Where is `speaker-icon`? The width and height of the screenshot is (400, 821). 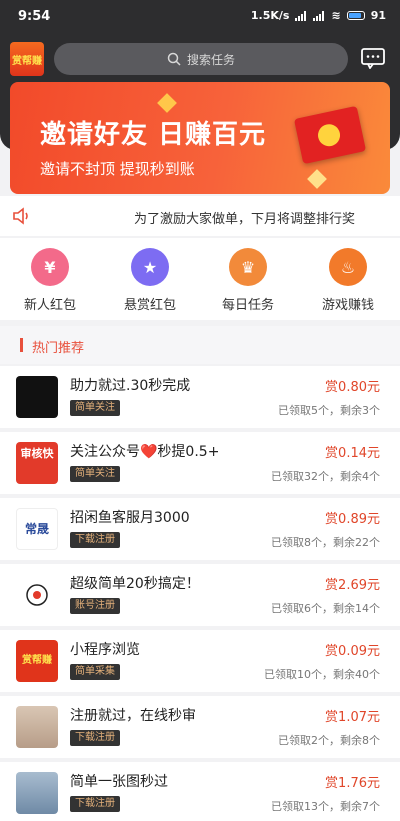 speaker-icon is located at coordinates (20, 216).